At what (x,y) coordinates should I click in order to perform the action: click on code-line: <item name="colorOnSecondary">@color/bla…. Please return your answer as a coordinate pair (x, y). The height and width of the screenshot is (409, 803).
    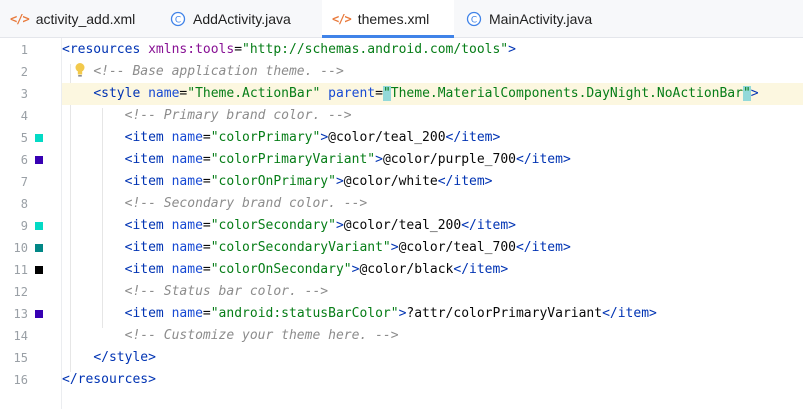
    Looking at the image, I should click on (432, 270).